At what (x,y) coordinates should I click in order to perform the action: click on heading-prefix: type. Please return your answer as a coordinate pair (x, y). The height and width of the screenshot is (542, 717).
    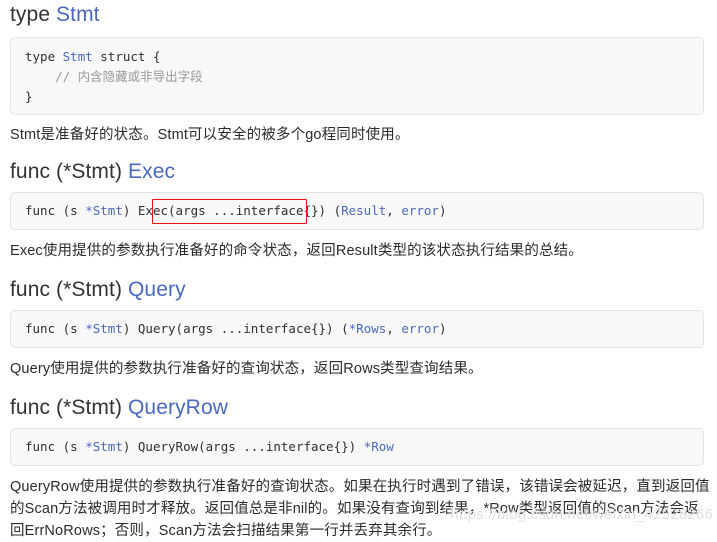
    Looking at the image, I should click on (33, 14).